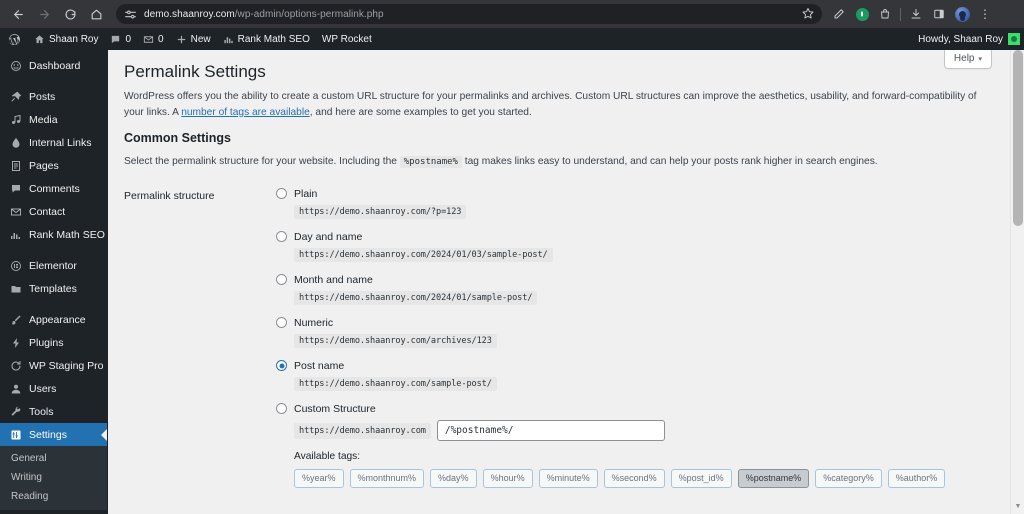 This screenshot has width=1024, height=514. What do you see at coordinates (53, 165) in the screenshot?
I see `sidebar-item-pages: Pages` at bounding box center [53, 165].